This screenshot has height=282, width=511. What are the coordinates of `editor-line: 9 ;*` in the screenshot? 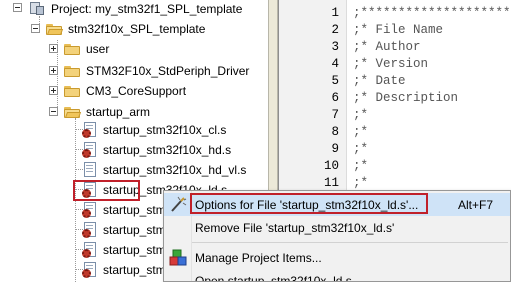 It's located at (323, 150).